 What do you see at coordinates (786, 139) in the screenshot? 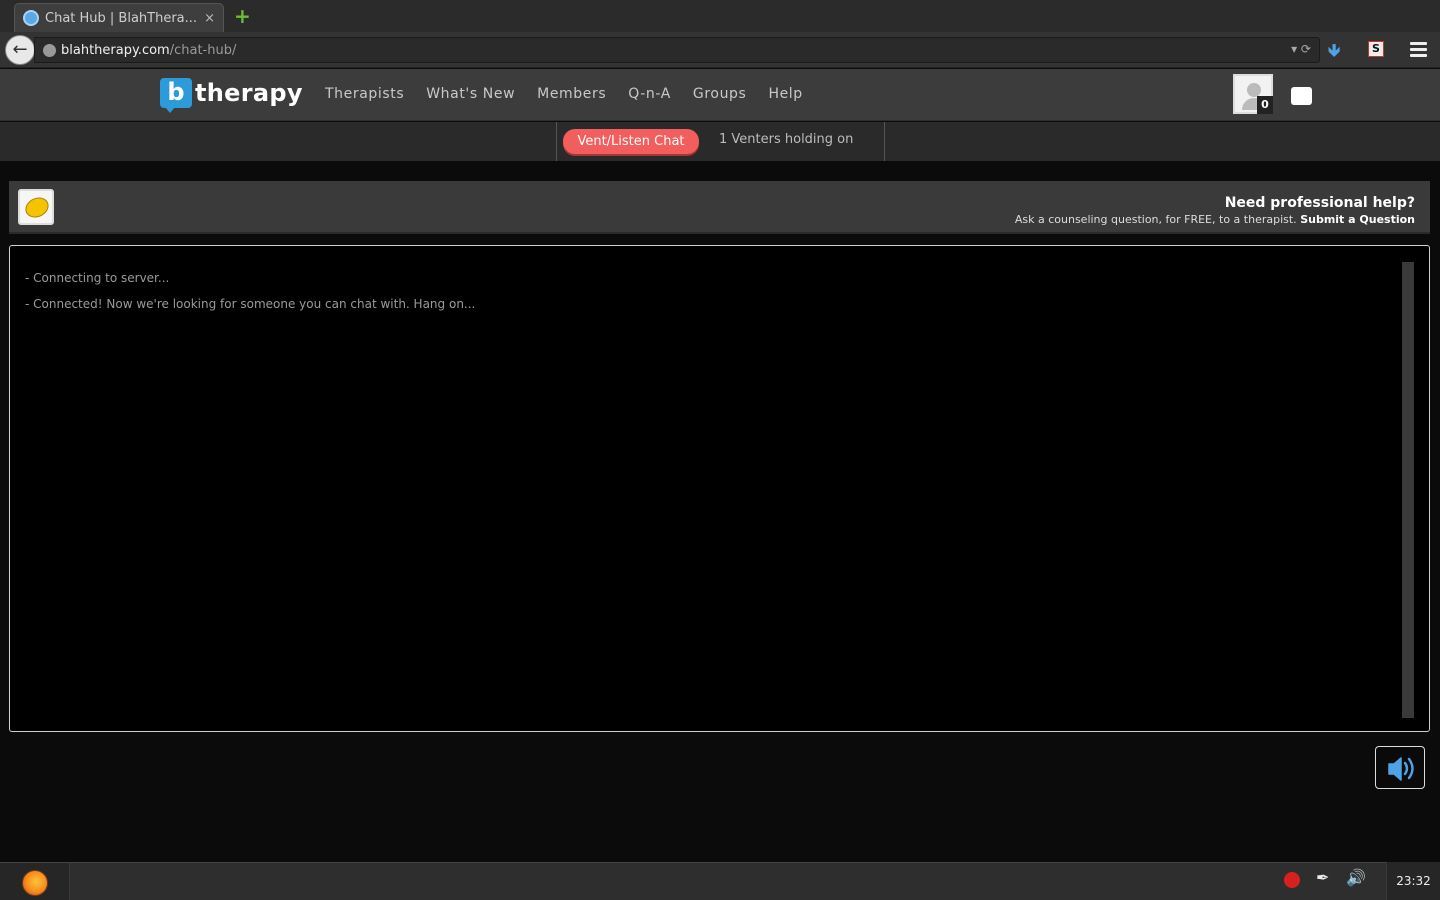
I see `venters-status: 1 Venters holding on` at bounding box center [786, 139].